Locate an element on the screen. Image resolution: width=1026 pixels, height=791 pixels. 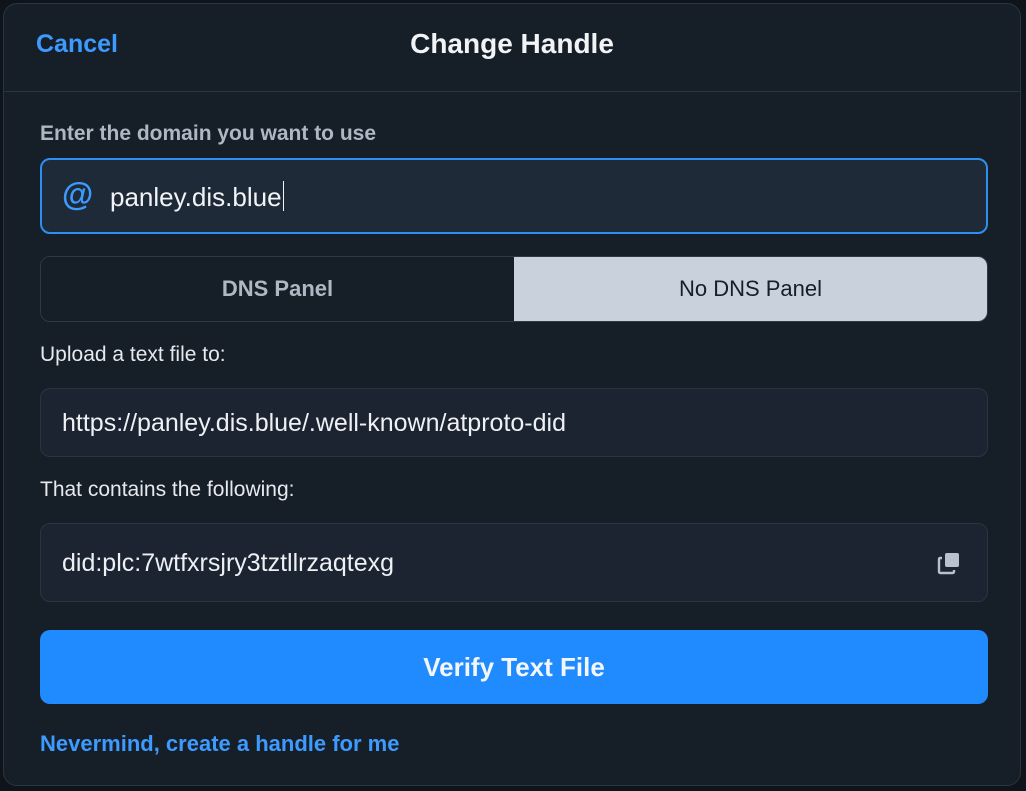
domain-input: @ panley.dis.blue is located at coordinates (514, 196).